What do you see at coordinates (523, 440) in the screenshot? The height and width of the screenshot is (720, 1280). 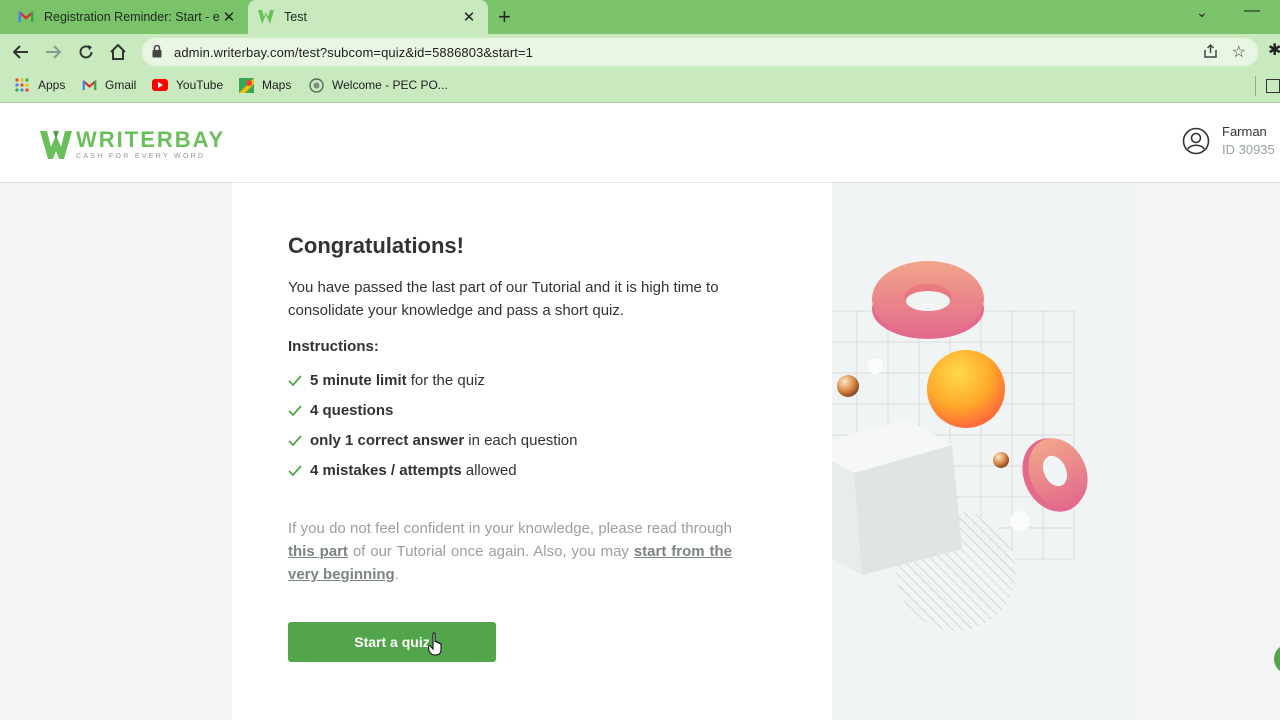 I see `instruction-rest: in each question` at bounding box center [523, 440].